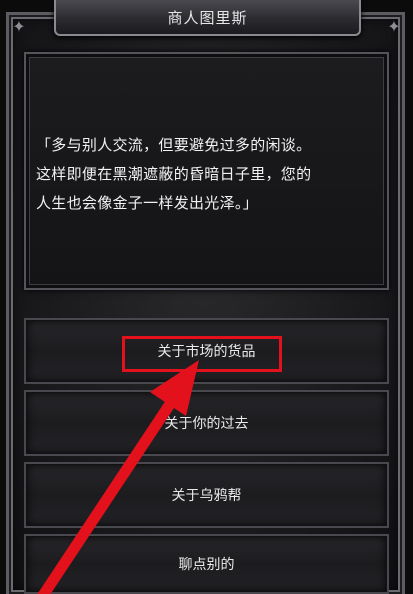 This screenshot has height=594, width=413. I want to click on npc-name-title: 商人图里斯, so click(207, 18).